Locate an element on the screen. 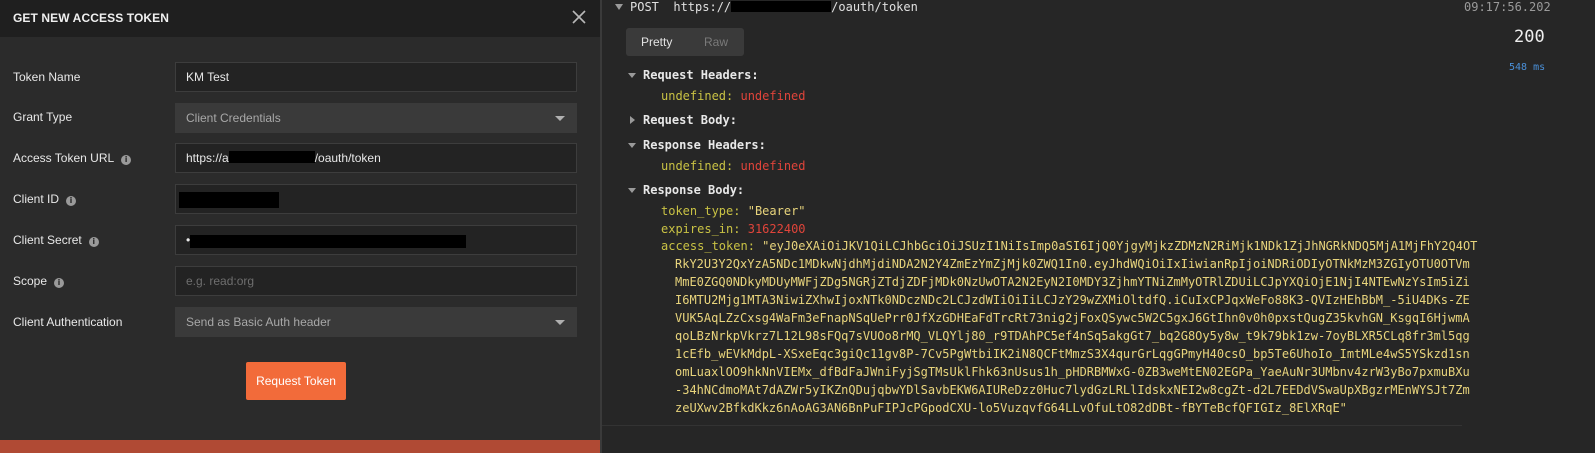  response-headers-label: Response Headers: is located at coordinates (704, 145).